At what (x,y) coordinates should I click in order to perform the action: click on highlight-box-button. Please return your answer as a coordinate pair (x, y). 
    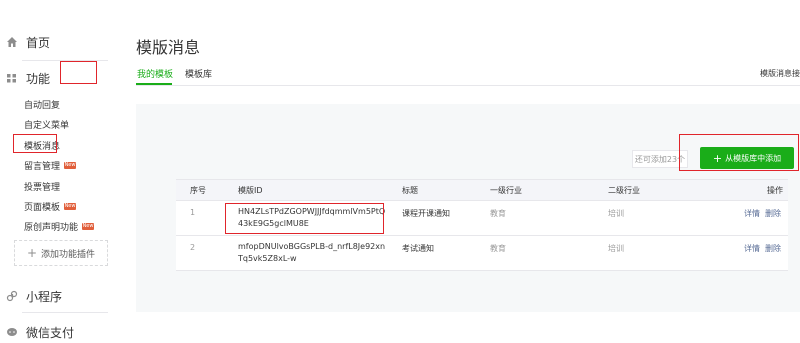
    Looking at the image, I should click on (739, 152).